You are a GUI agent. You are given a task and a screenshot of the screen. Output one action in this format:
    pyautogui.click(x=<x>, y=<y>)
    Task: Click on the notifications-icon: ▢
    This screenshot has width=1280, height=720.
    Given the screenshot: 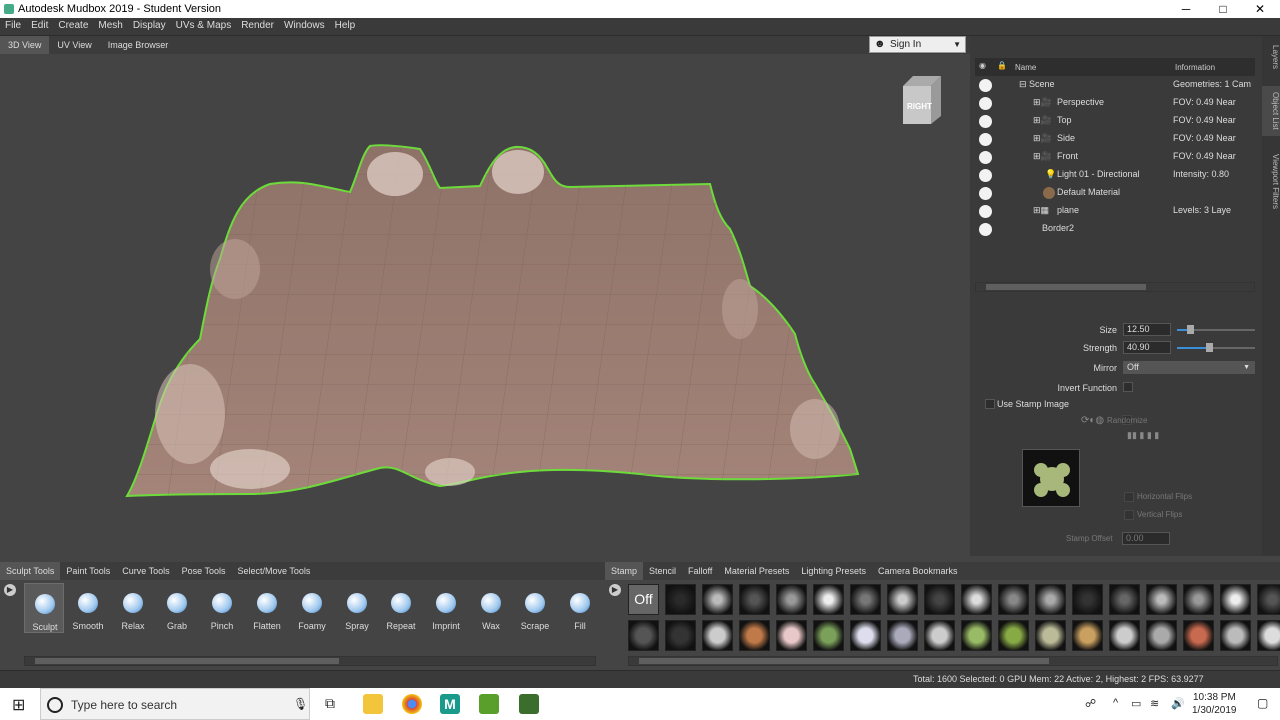 What is the action you would take?
    pyautogui.click(x=1262, y=703)
    